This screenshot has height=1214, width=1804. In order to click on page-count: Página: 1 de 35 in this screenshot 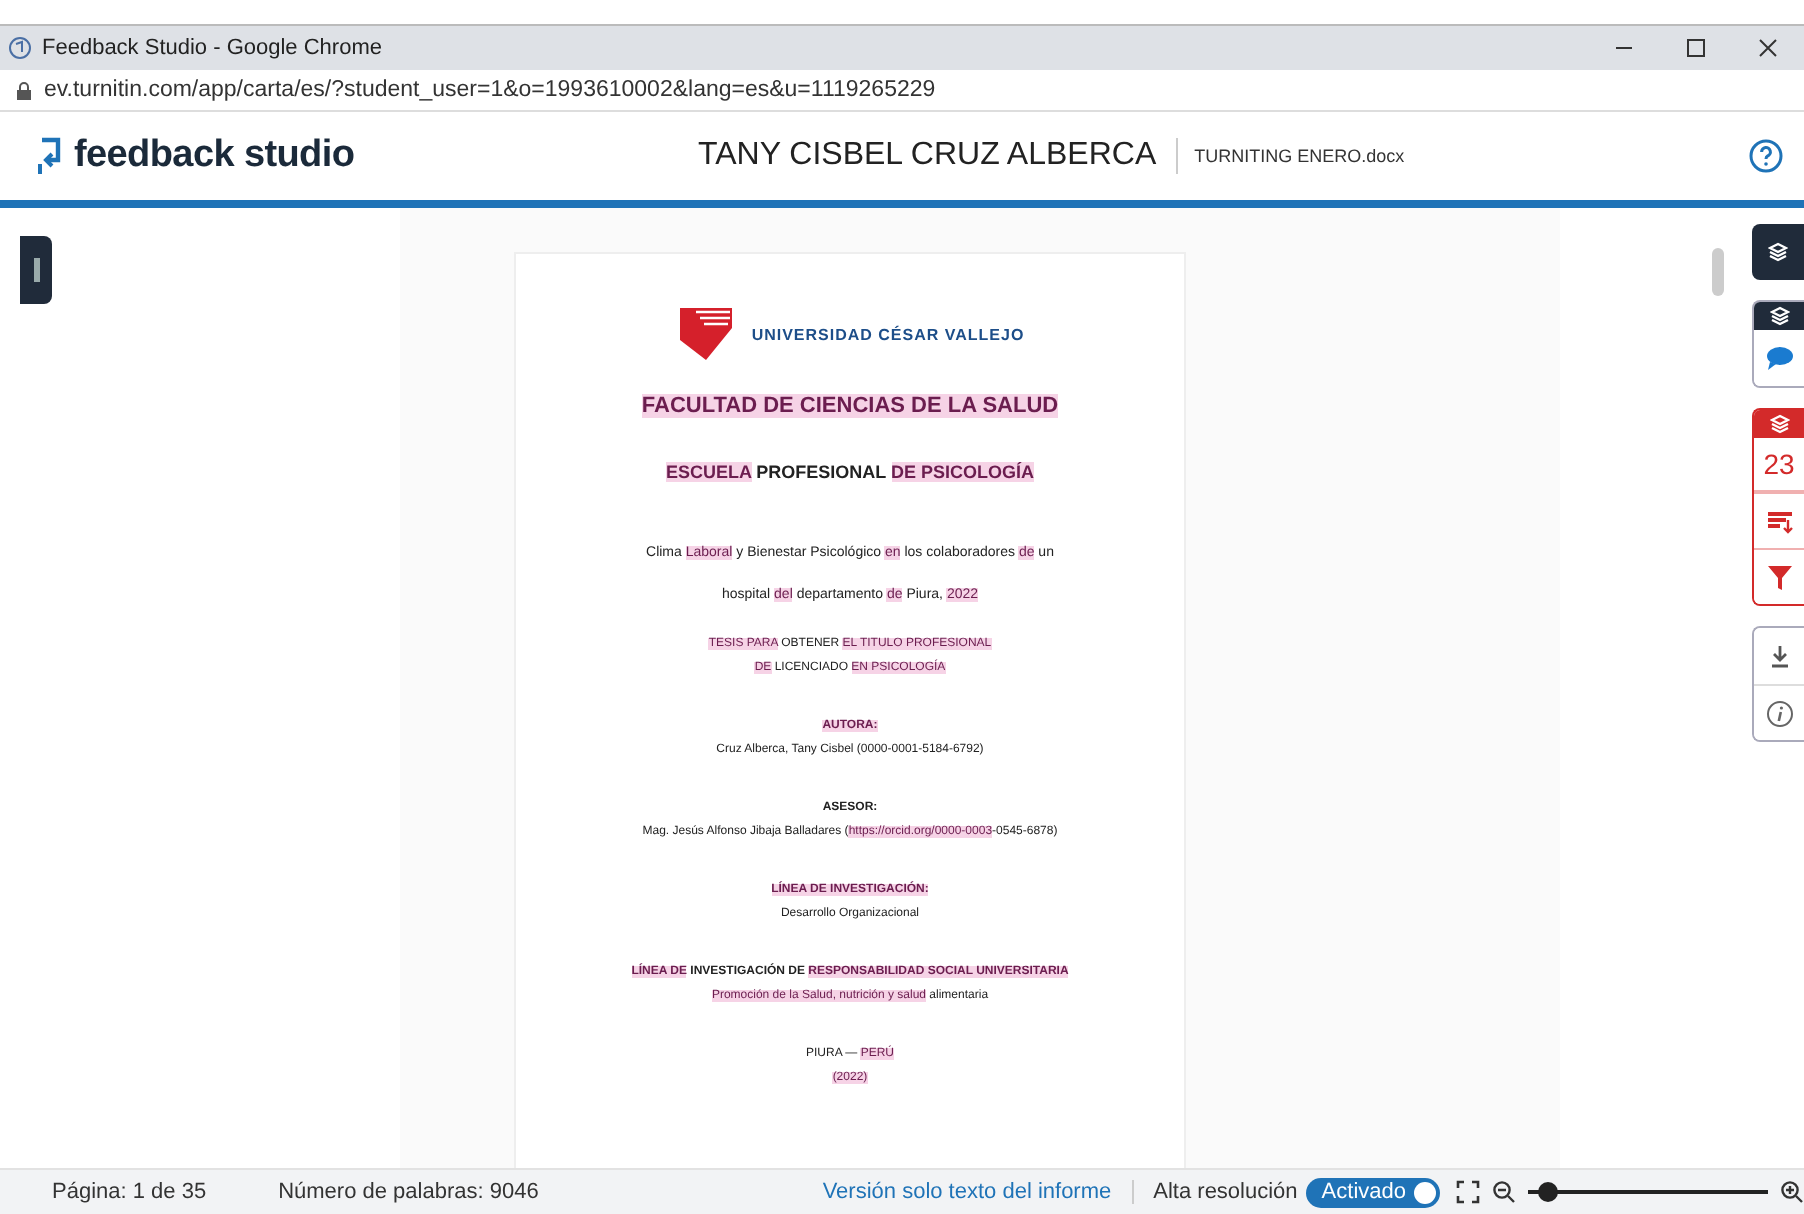, I will do `click(129, 1192)`.